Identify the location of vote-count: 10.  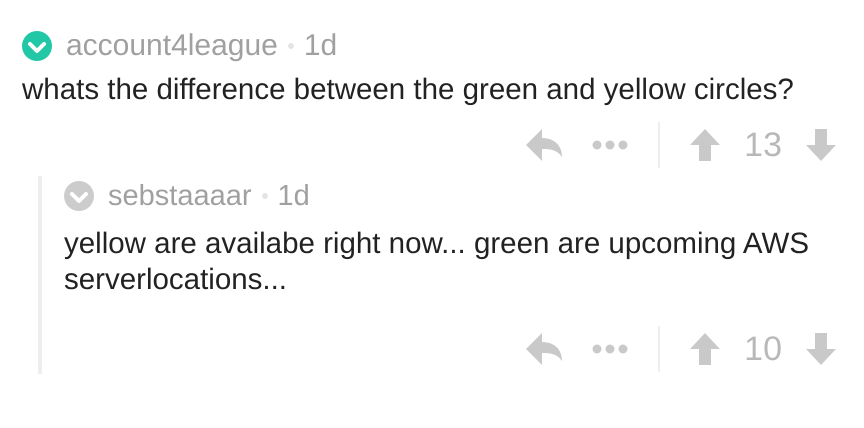
(763, 349).